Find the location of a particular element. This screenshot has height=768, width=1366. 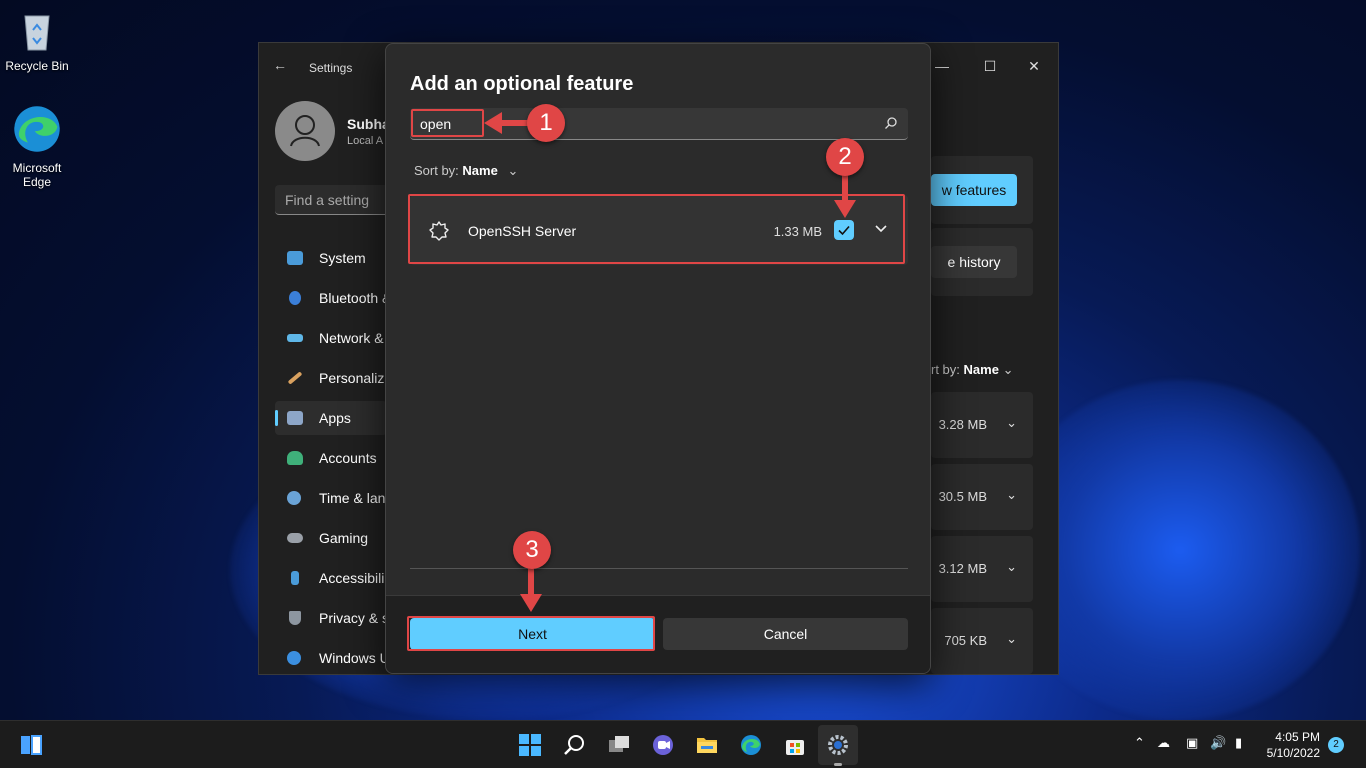

settings-title: Settings is located at coordinates (331, 68).